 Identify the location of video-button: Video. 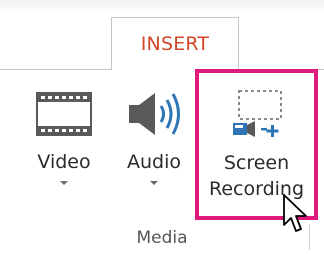
(64, 153).